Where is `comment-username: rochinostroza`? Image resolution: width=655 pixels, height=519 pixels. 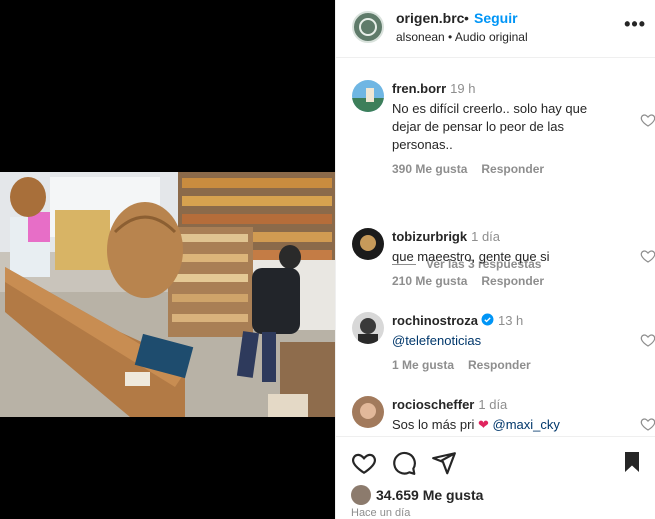
comment-username: rochinostroza is located at coordinates (435, 320).